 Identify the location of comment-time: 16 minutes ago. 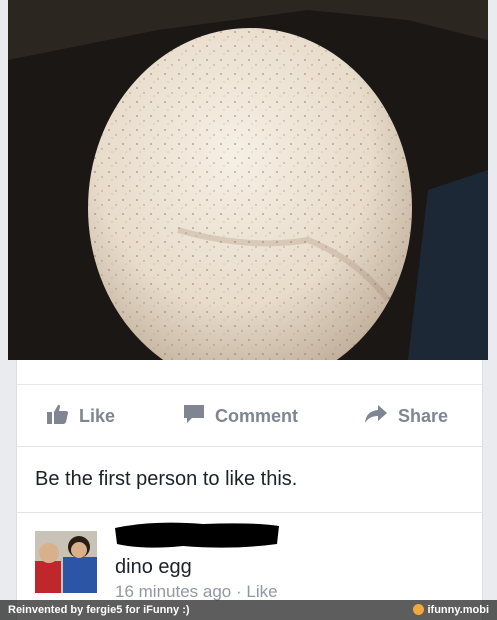
(173, 591).